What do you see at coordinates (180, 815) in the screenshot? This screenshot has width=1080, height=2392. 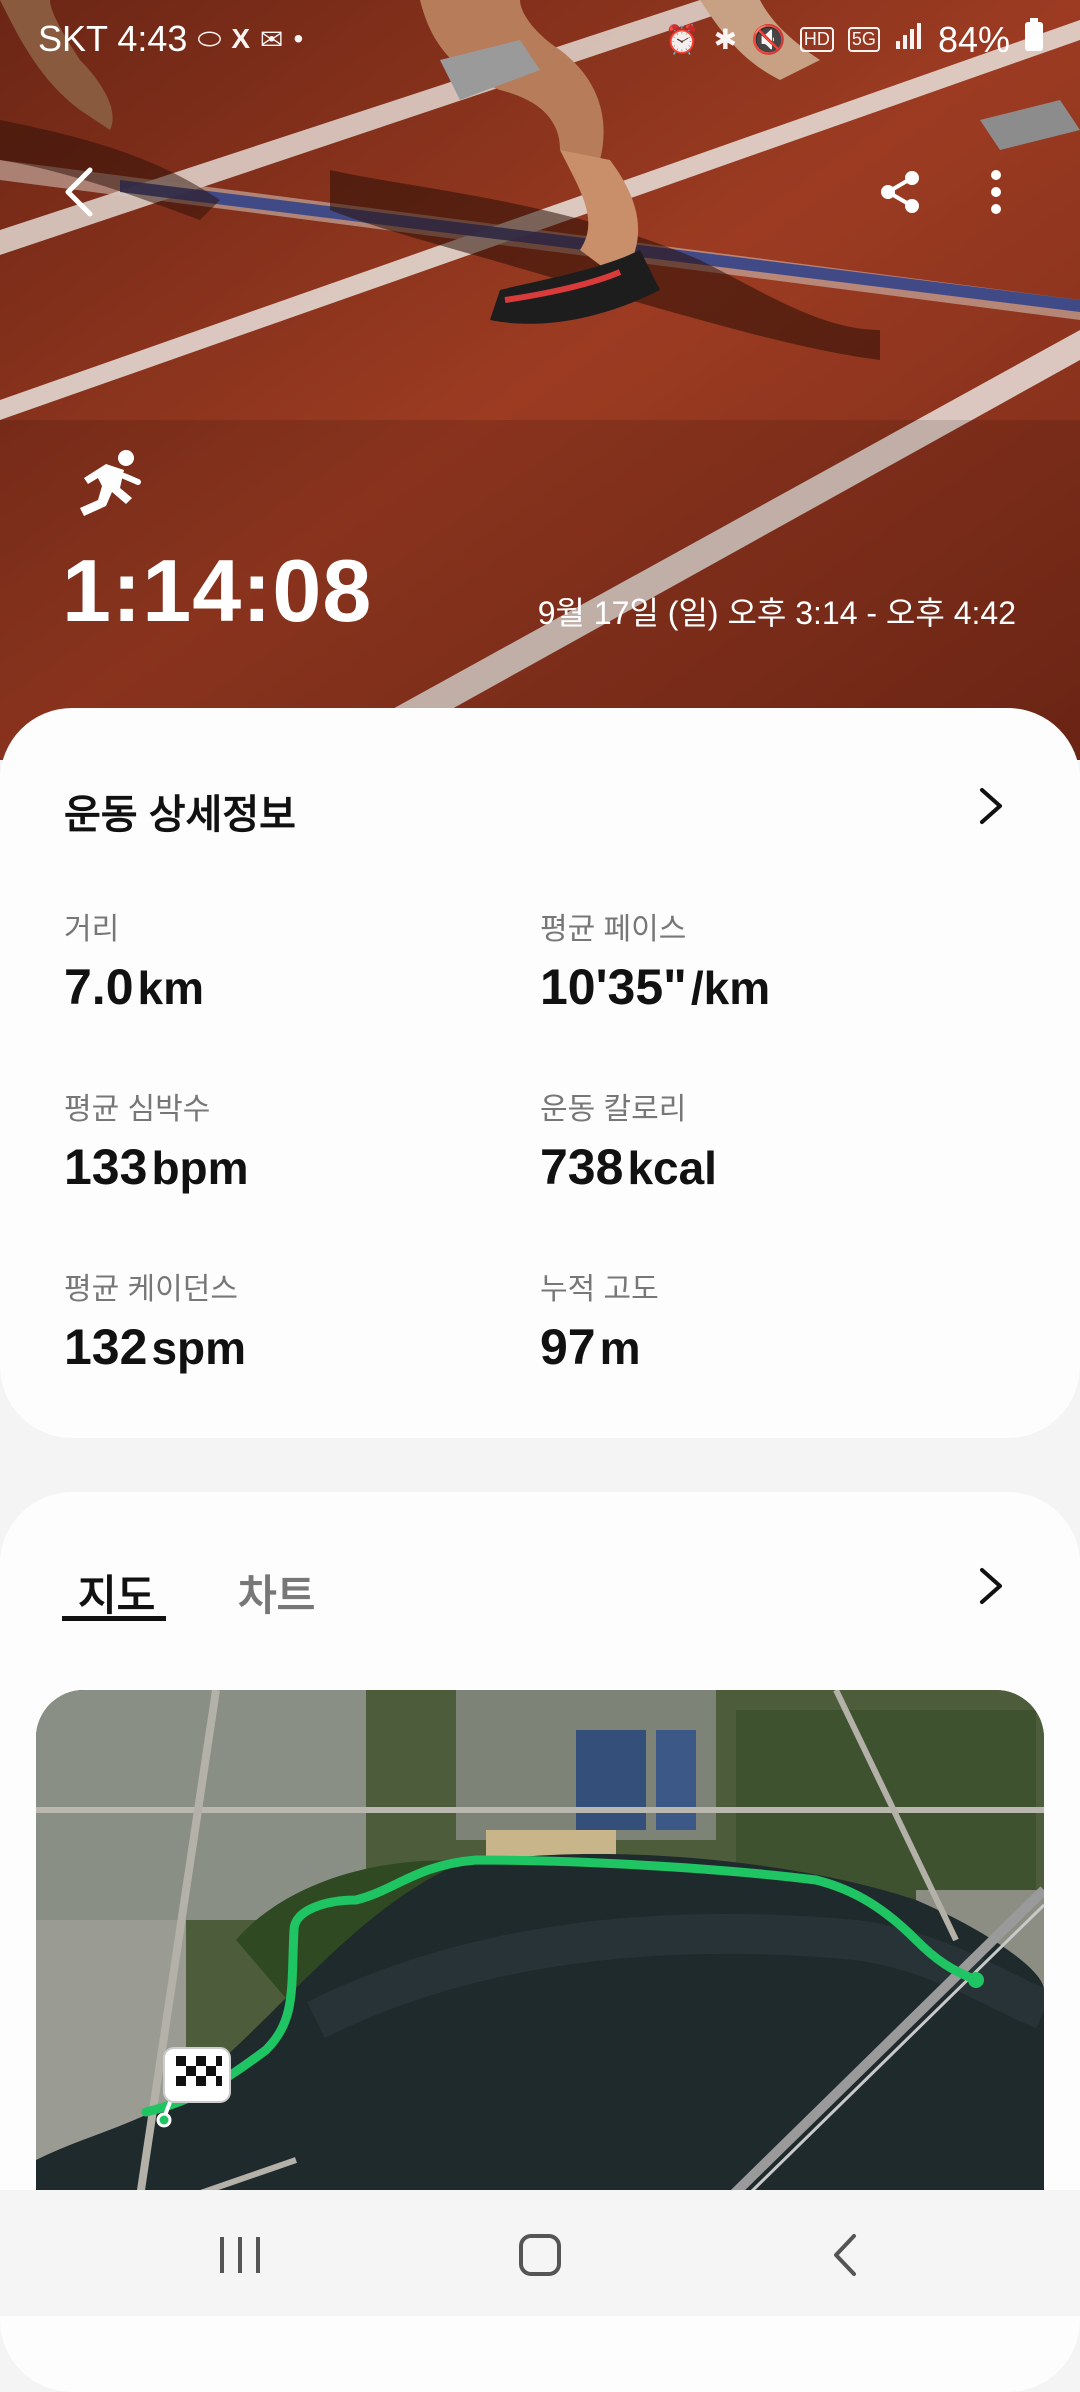 I see `details-title: 운동 상세정보` at bounding box center [180, 815].